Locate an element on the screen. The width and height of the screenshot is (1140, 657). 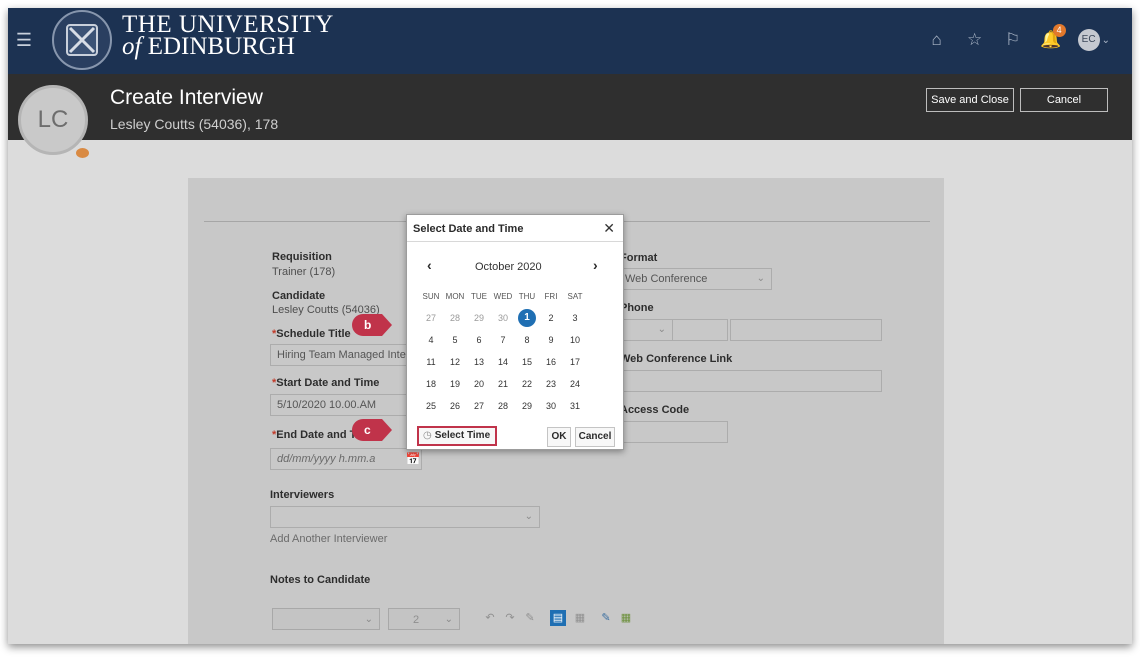
web-conference-link-input is located at coordinates (750, 381).